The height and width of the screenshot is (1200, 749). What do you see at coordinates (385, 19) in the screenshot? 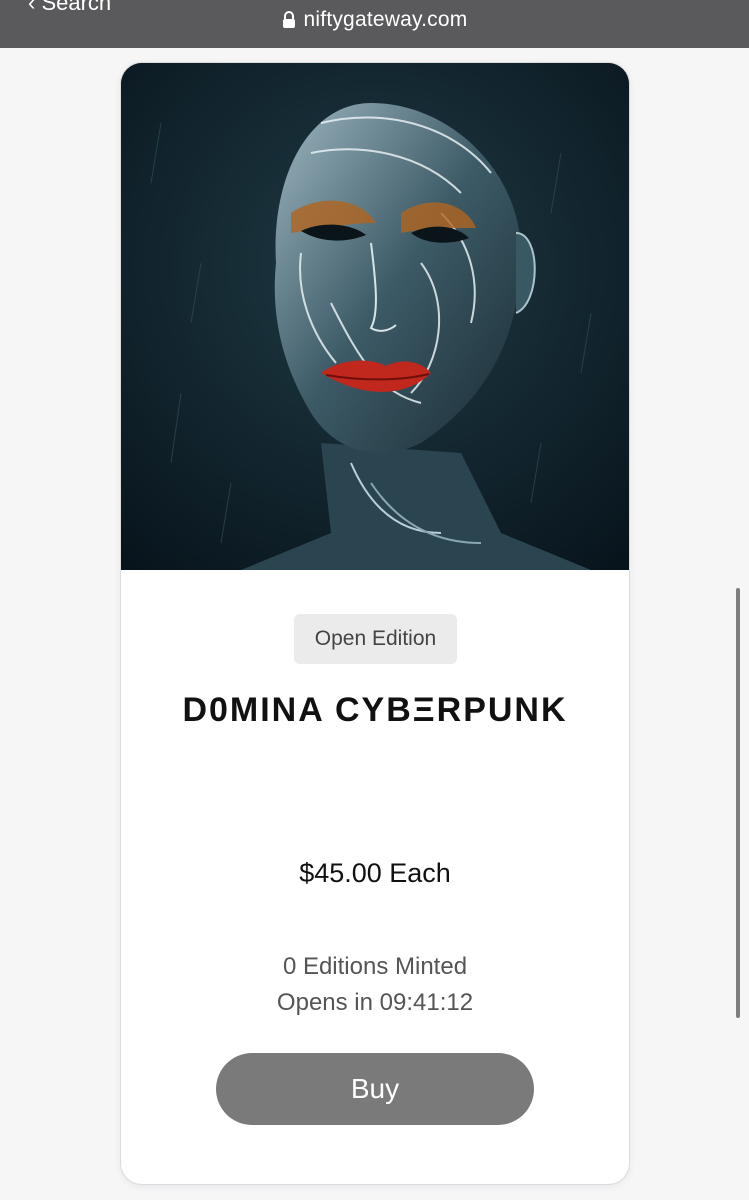
I see `url-text: niftygateway.com` at bounding box center [385, 19].